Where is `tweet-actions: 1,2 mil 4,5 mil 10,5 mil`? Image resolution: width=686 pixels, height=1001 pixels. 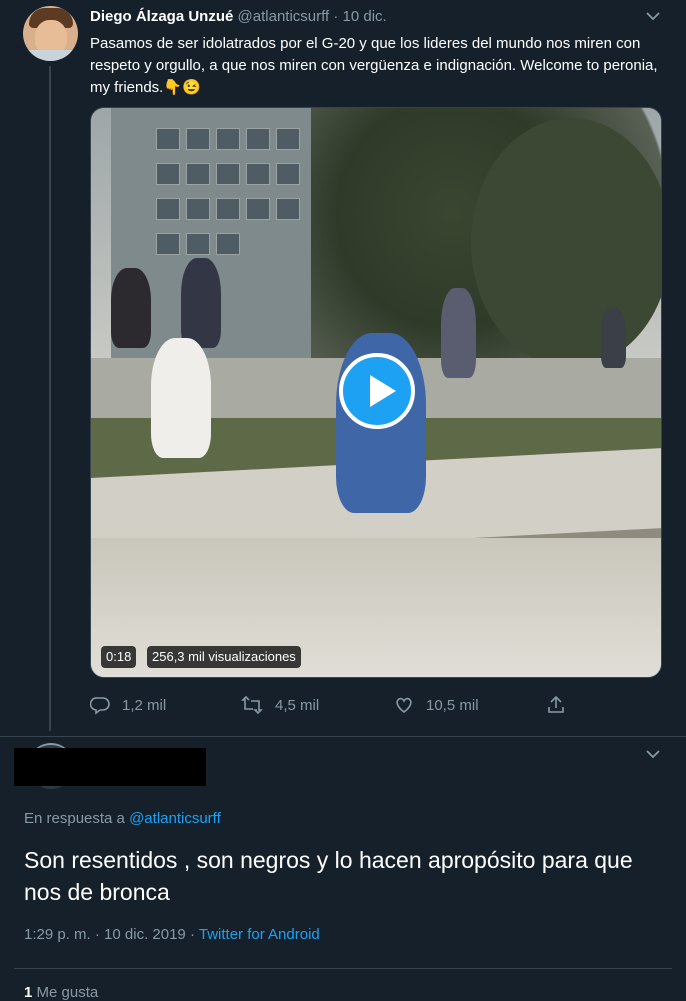 tweet-actions: 1,2 mil 4,5 mil 10,5 mil is located at coordinates (330, 707).